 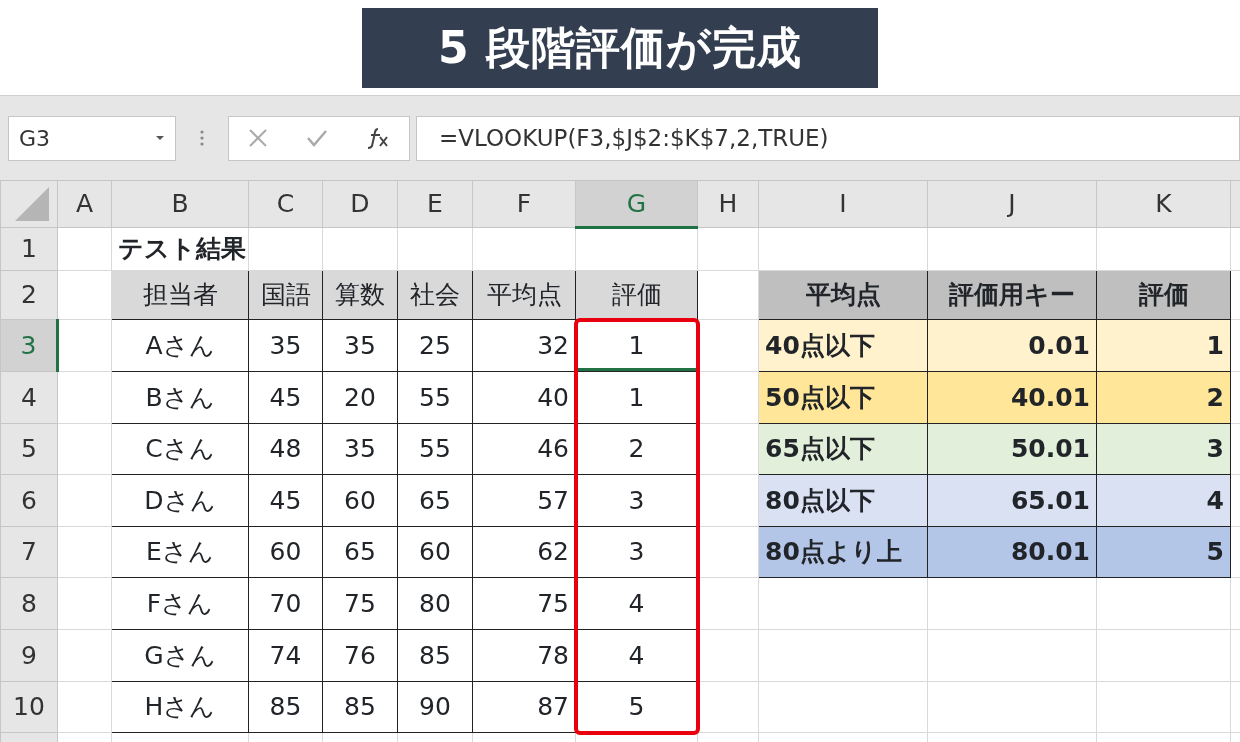 I want to click on table-cell: 48, so click(x=285, y=449).